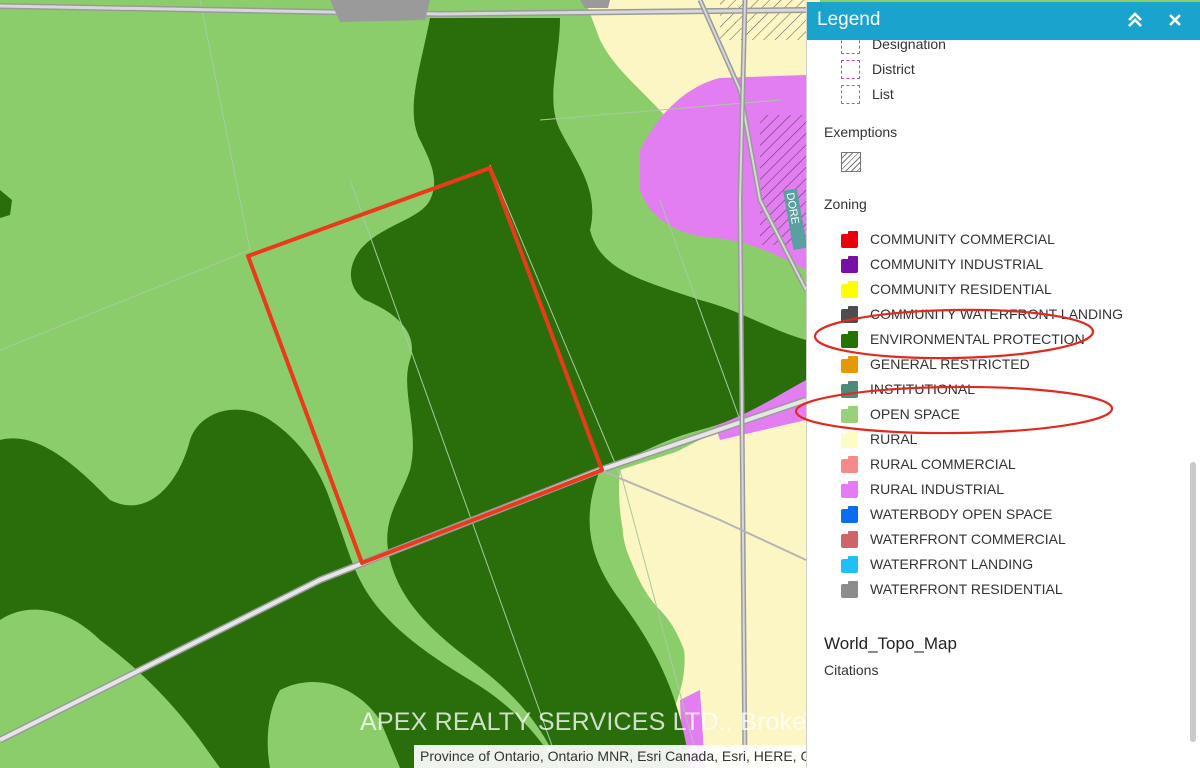  Describe the element at coordinates (851, 670) in the screenshot. I see `basemap-citations: Citations` at that location.